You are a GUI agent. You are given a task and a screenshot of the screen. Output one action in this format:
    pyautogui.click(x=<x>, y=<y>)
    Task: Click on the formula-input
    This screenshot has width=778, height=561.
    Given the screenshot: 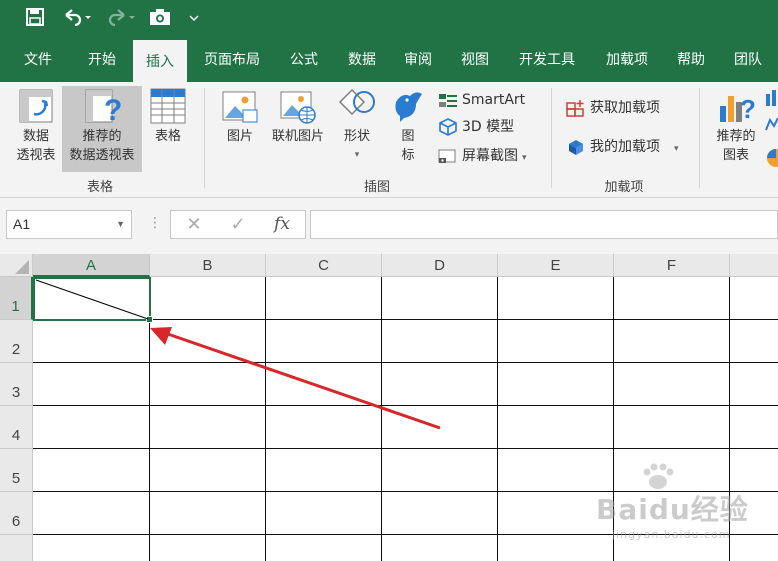 What is the action you would take?
    pyautogui.click(x=544, y=224)
    